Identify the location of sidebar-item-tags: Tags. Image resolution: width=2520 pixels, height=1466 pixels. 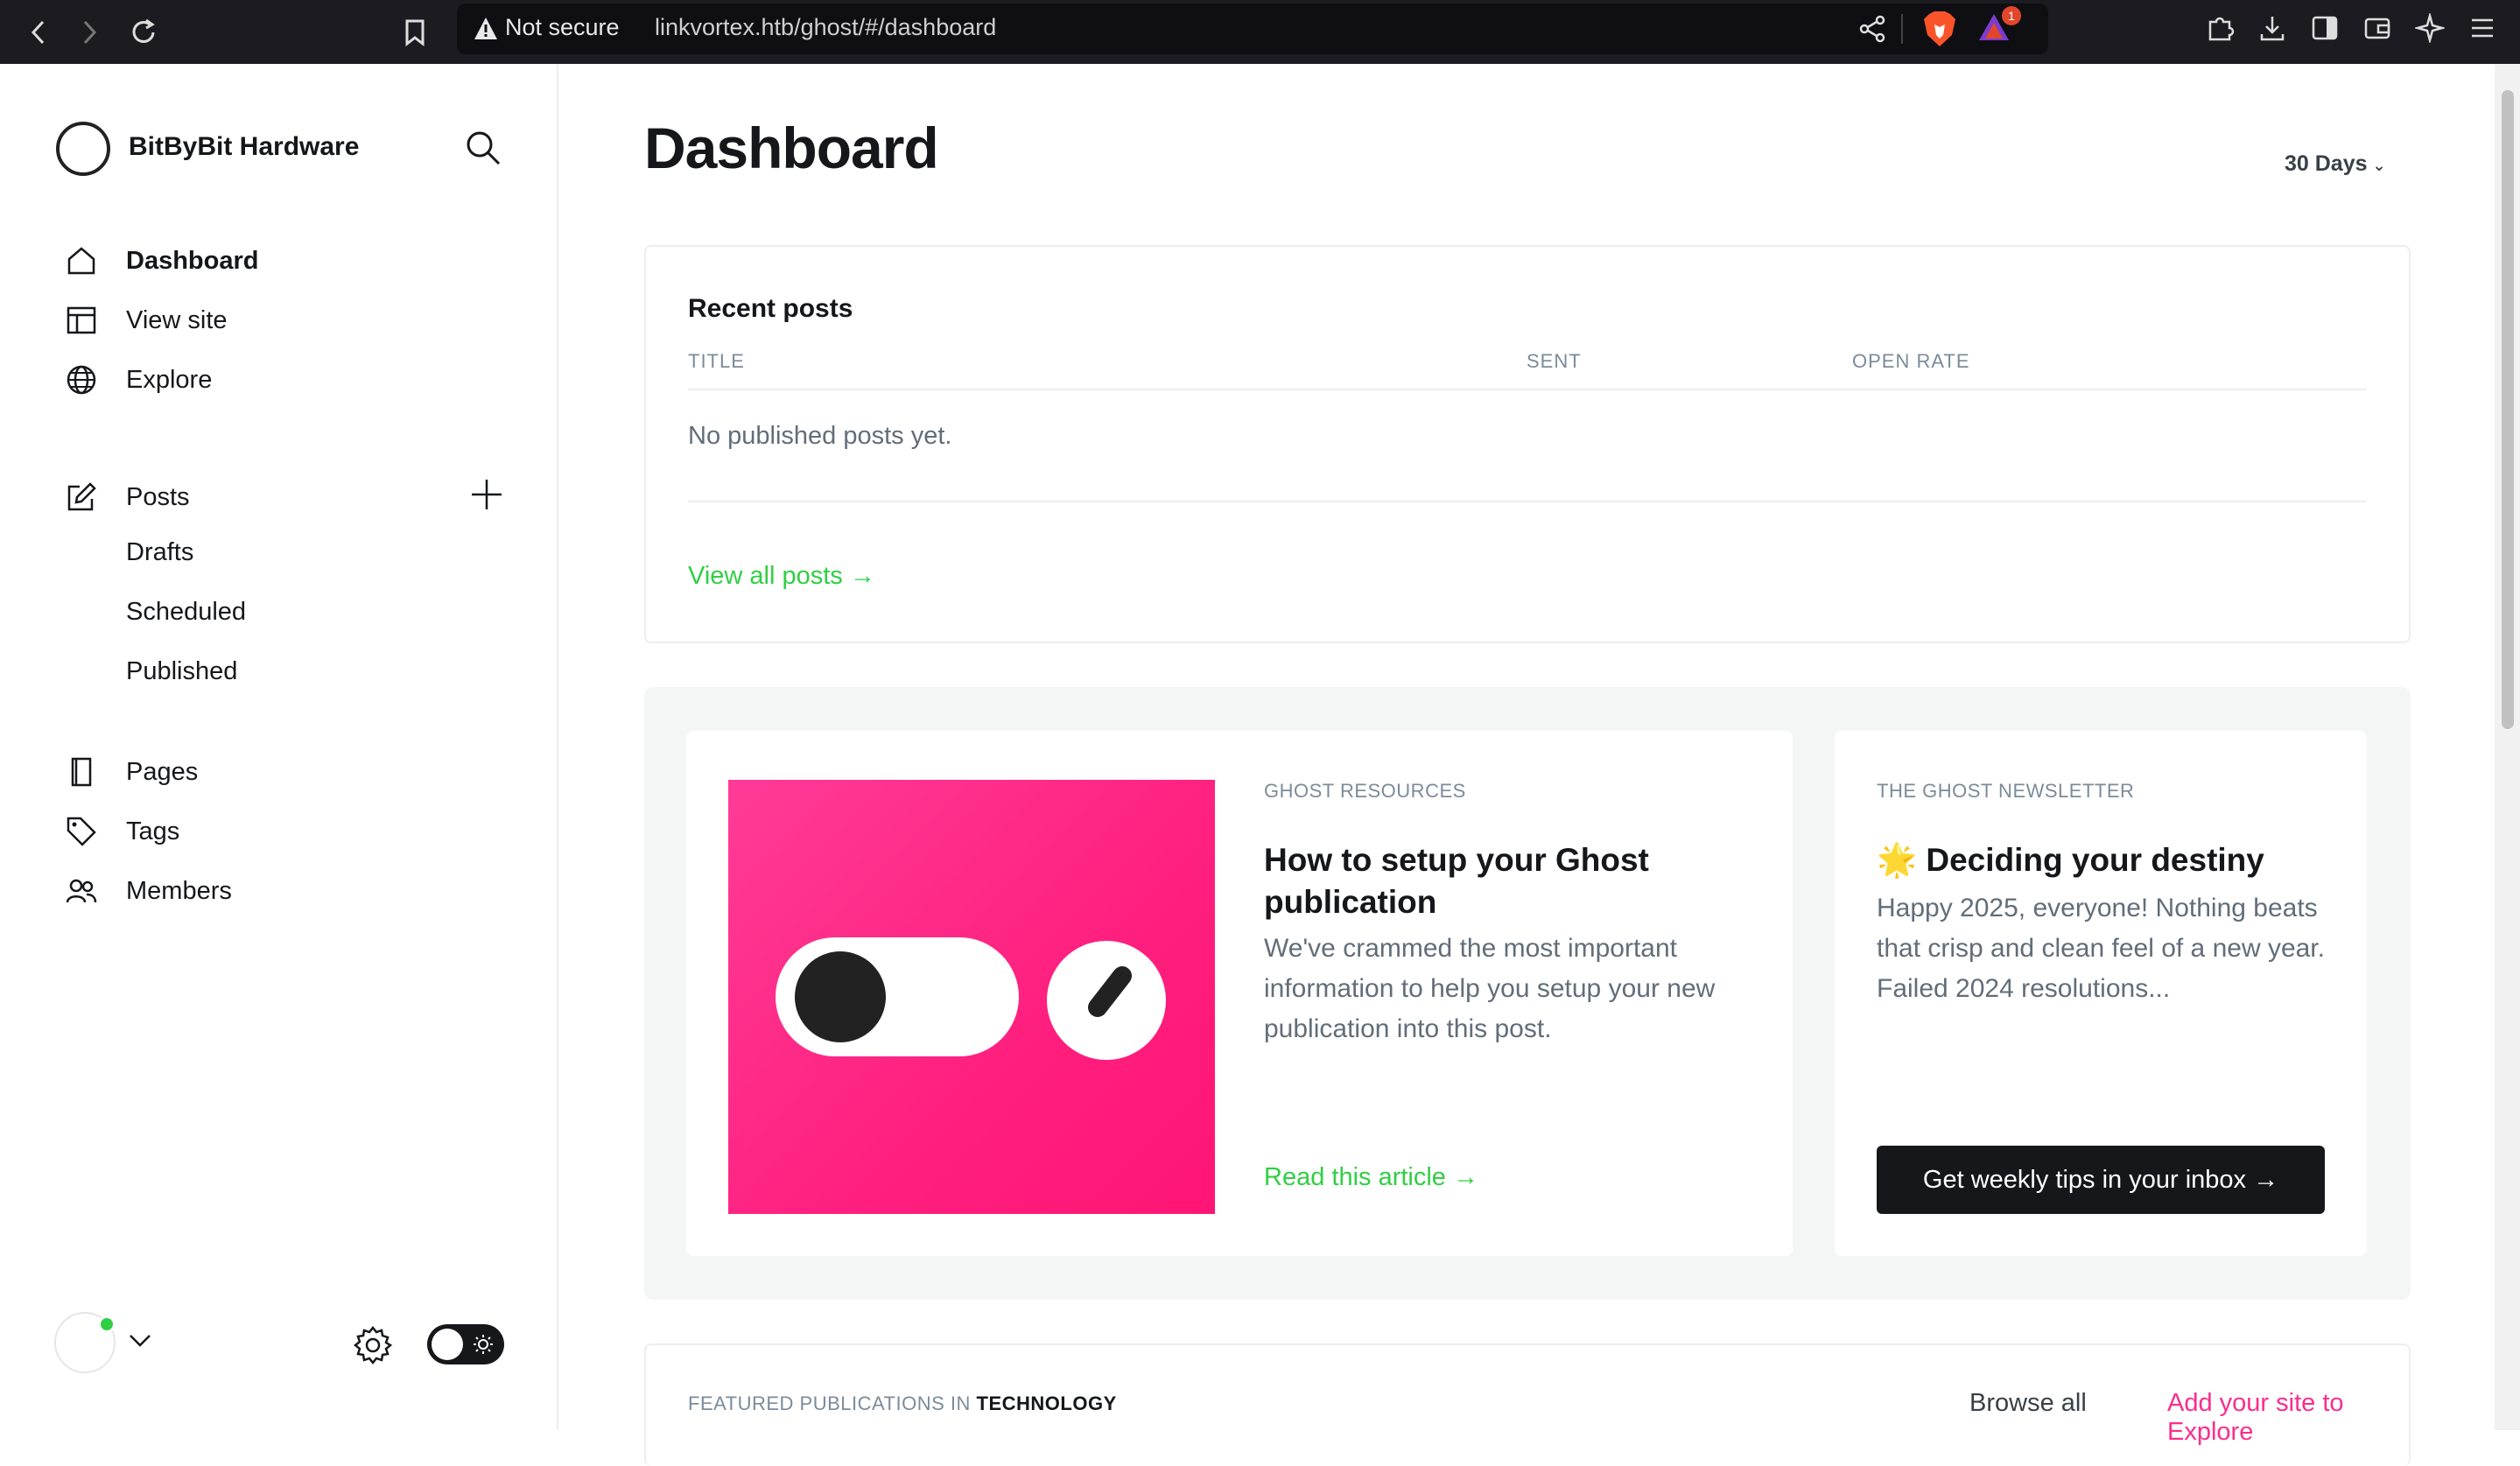
(120, 831).